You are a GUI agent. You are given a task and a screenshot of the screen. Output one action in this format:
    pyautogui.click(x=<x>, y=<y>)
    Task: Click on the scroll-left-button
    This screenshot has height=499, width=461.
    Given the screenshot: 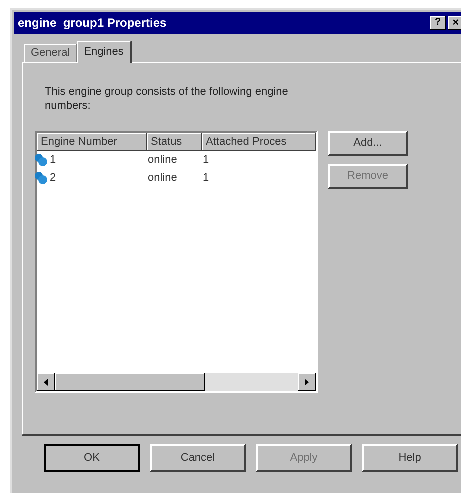 What is the action you would take?
    pyautogui.click(x=46, y=382)
    